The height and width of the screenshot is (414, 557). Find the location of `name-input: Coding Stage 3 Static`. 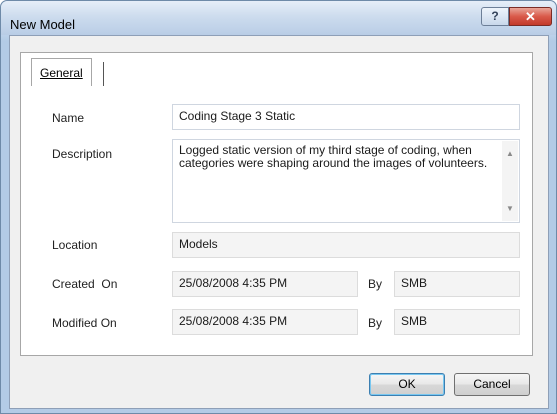

name-input: Coding Stage 3 Static is located at coordinates (346, 117).